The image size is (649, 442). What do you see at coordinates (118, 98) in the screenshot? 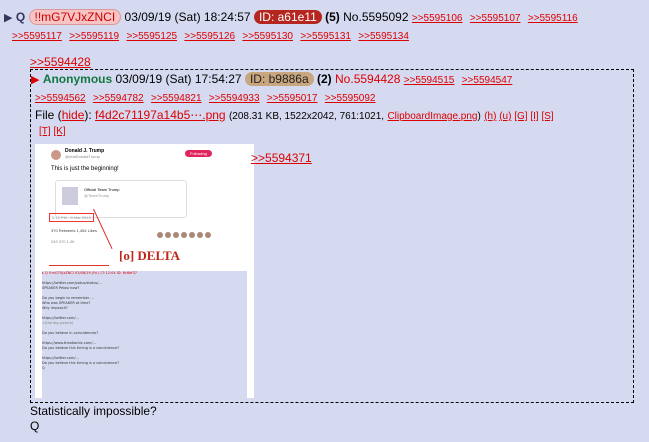
I see `backlink: >>5594782` at bounding box center [118, 98].